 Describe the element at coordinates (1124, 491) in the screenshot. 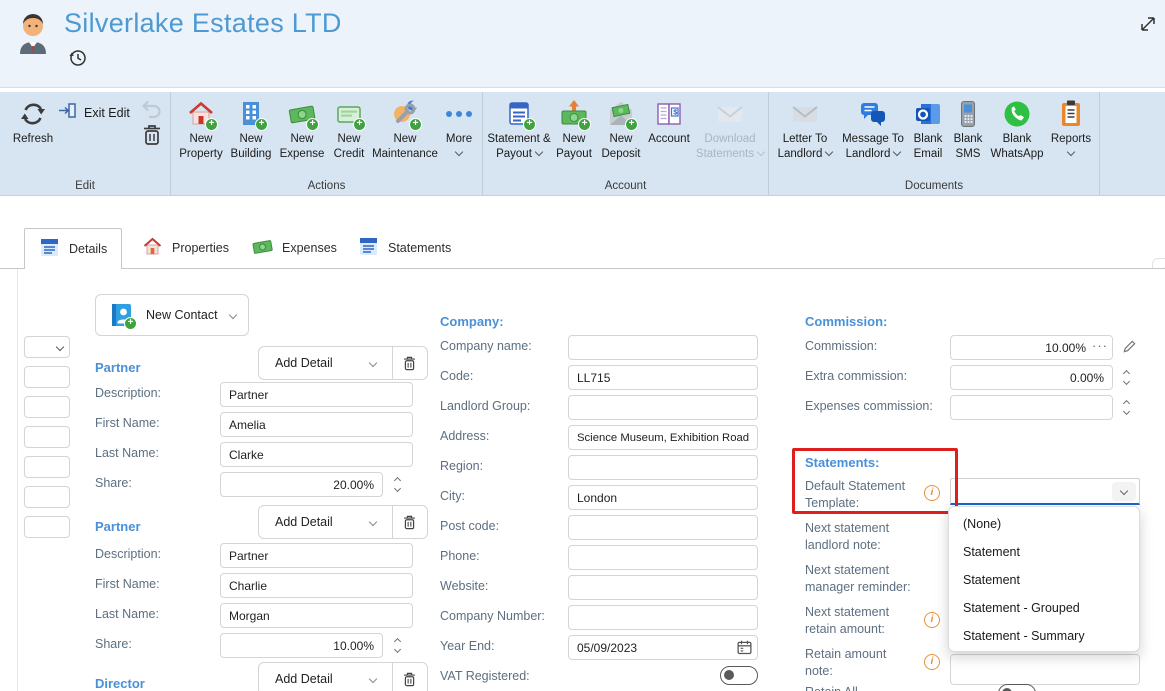

I see `combo-dropdown-button` at that location.